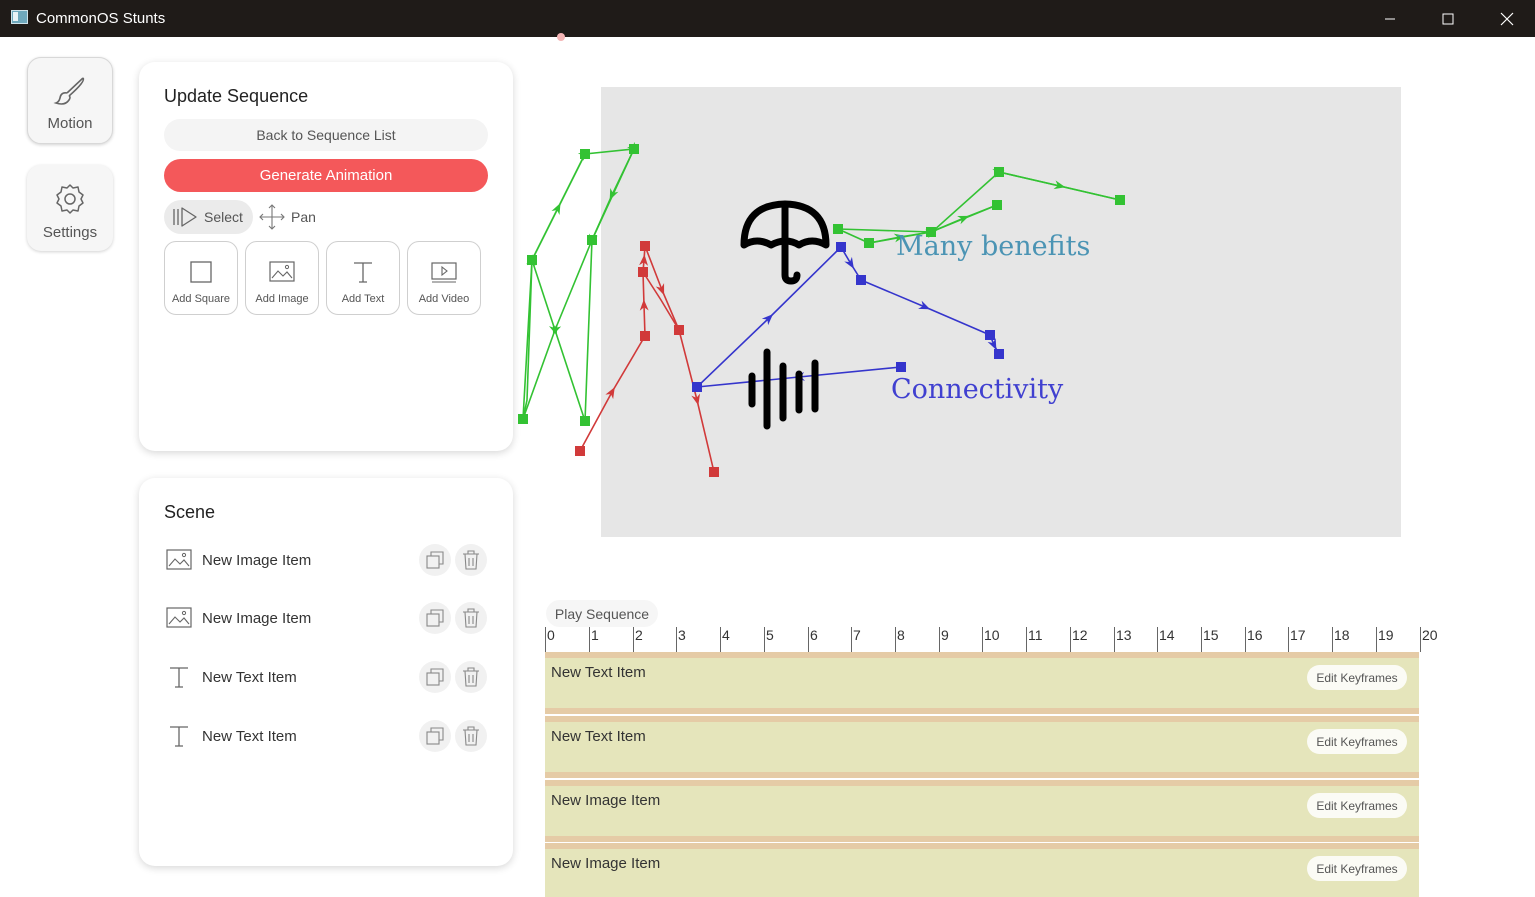 The height and width of the screenshot is (897, 1535). I want to click on ruler-tick: 14, so click(1166, 639).